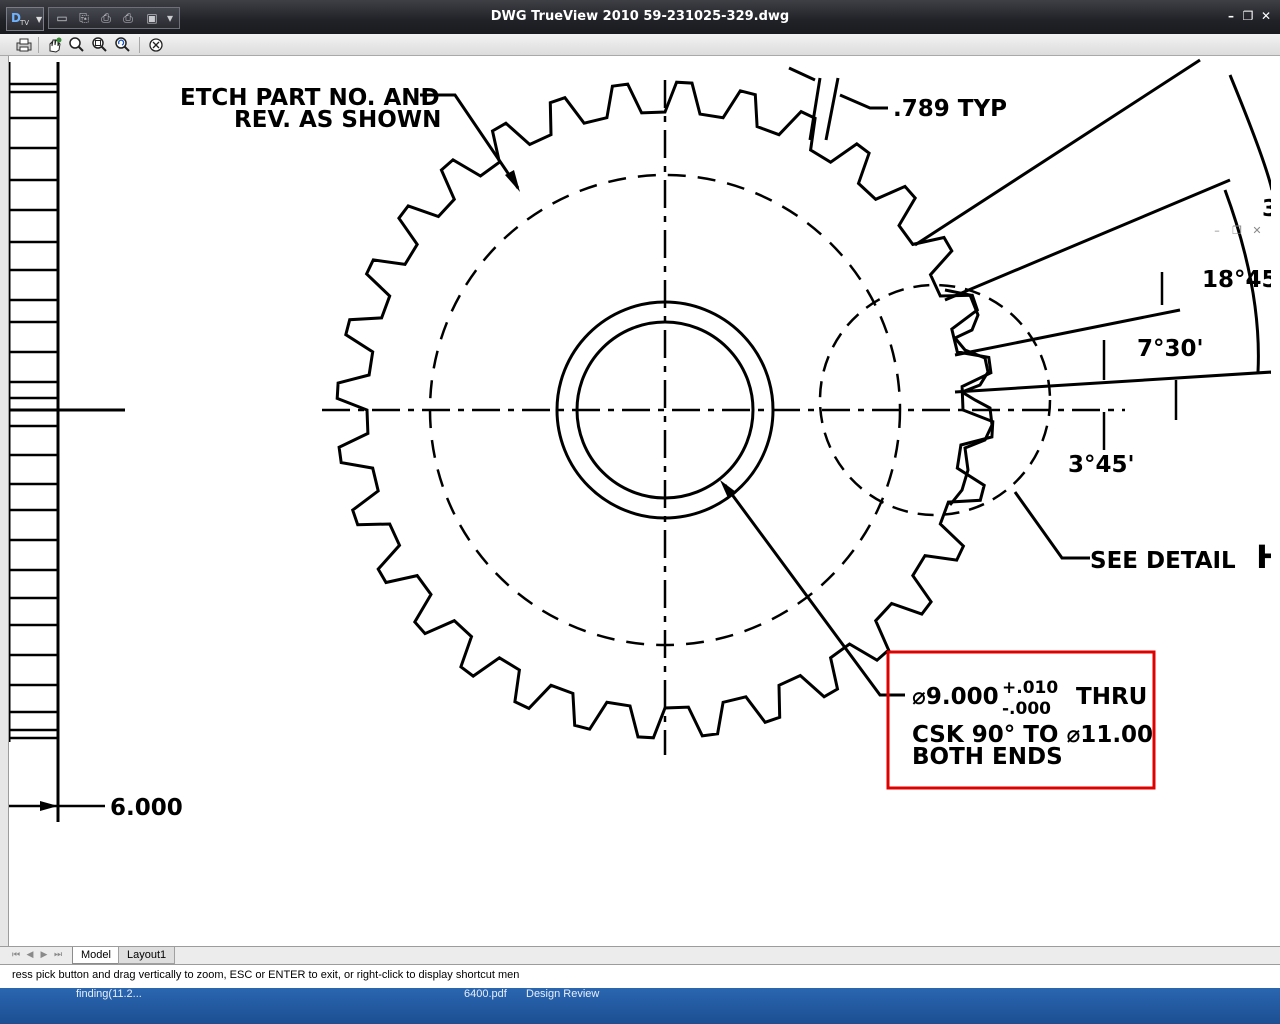 This screenshot has height=1024, width=1280. Describe the element at coordinates (100, 45) in the screenshot. I see `zoom-window-icon` at that location.